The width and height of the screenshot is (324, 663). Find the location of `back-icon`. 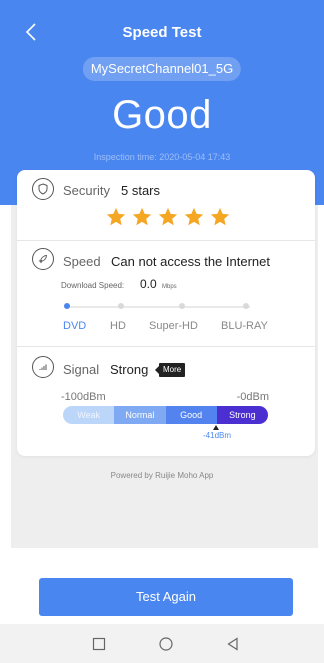

back-icon is located at coordinates (233, 644).